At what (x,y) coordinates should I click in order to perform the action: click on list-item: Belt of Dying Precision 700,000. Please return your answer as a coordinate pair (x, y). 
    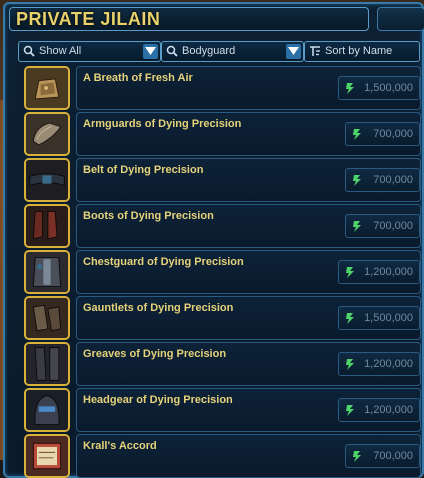
    Looking at the image, I should click on (221, 180).